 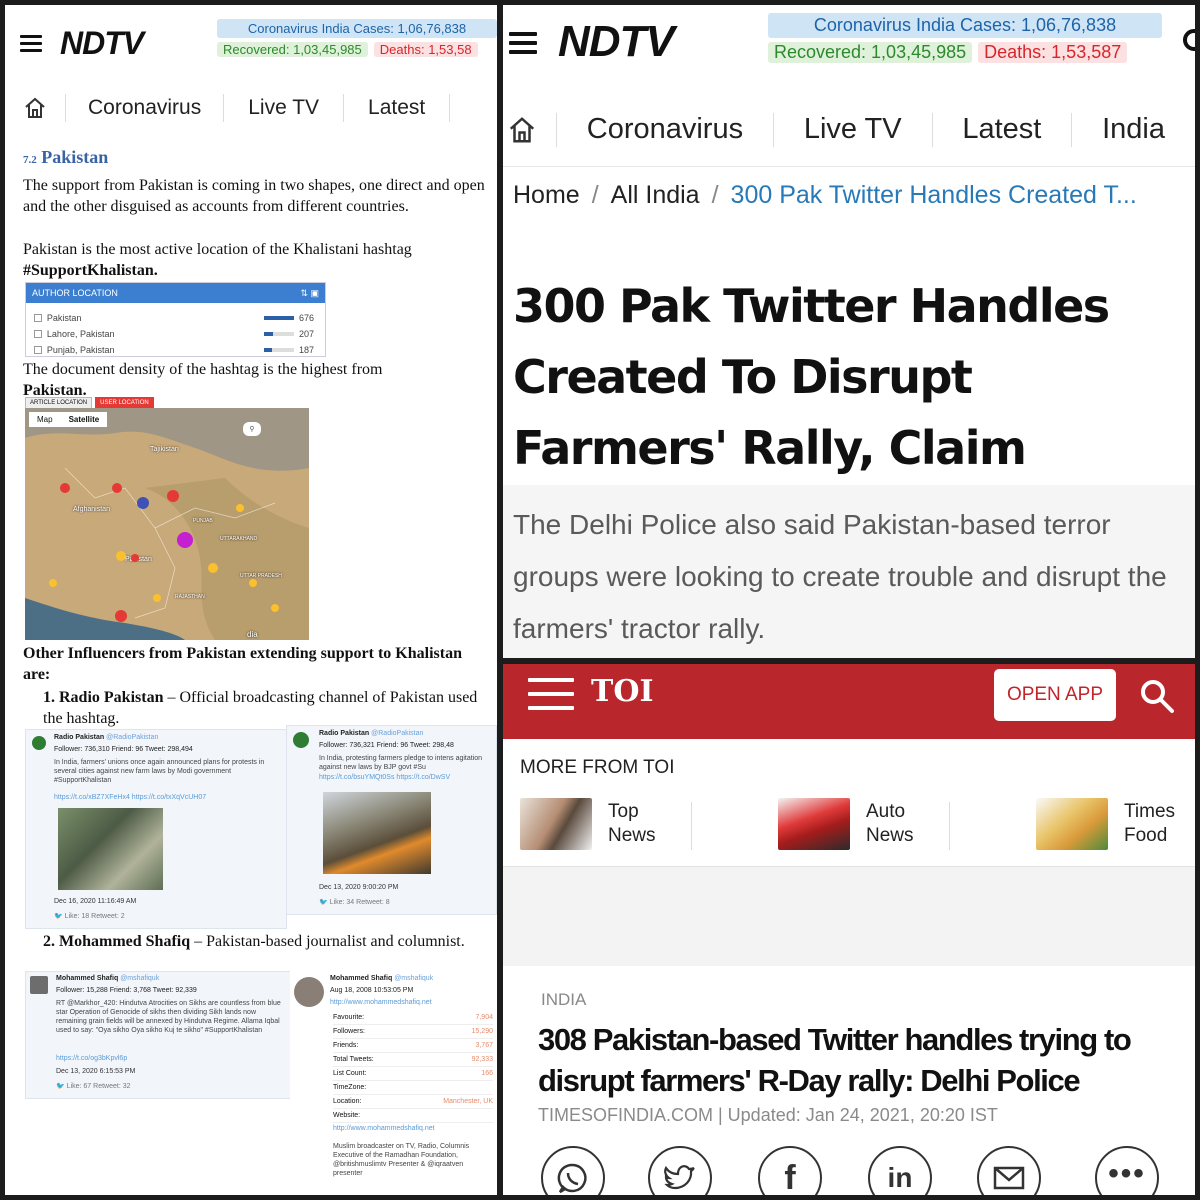 I want to click on covid-deaths: Deaths: 1,53,58, so click(x=425, y=49).